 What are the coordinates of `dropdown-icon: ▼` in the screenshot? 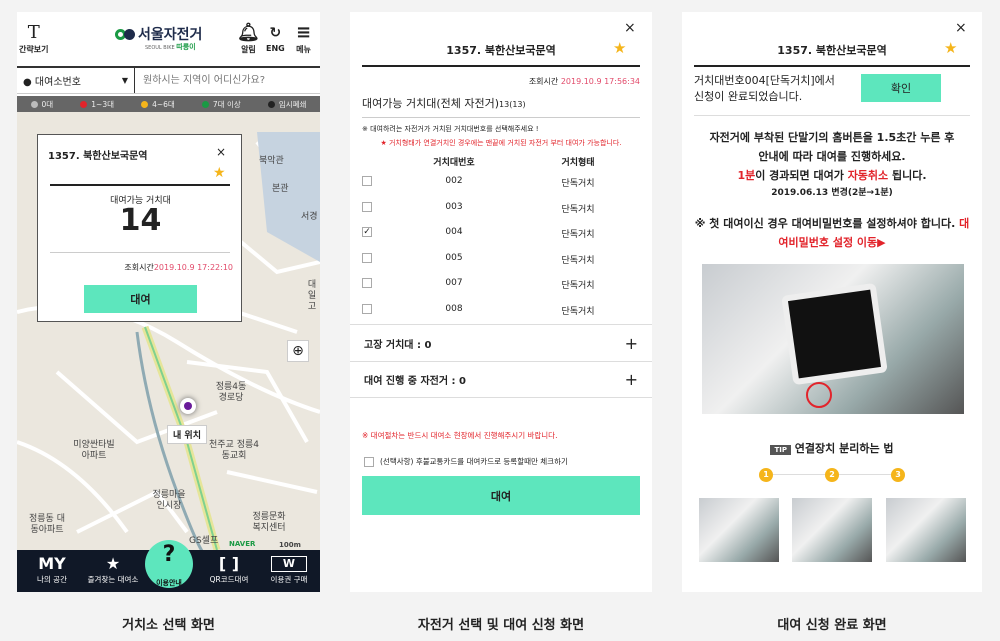 It's located at (124, 80).